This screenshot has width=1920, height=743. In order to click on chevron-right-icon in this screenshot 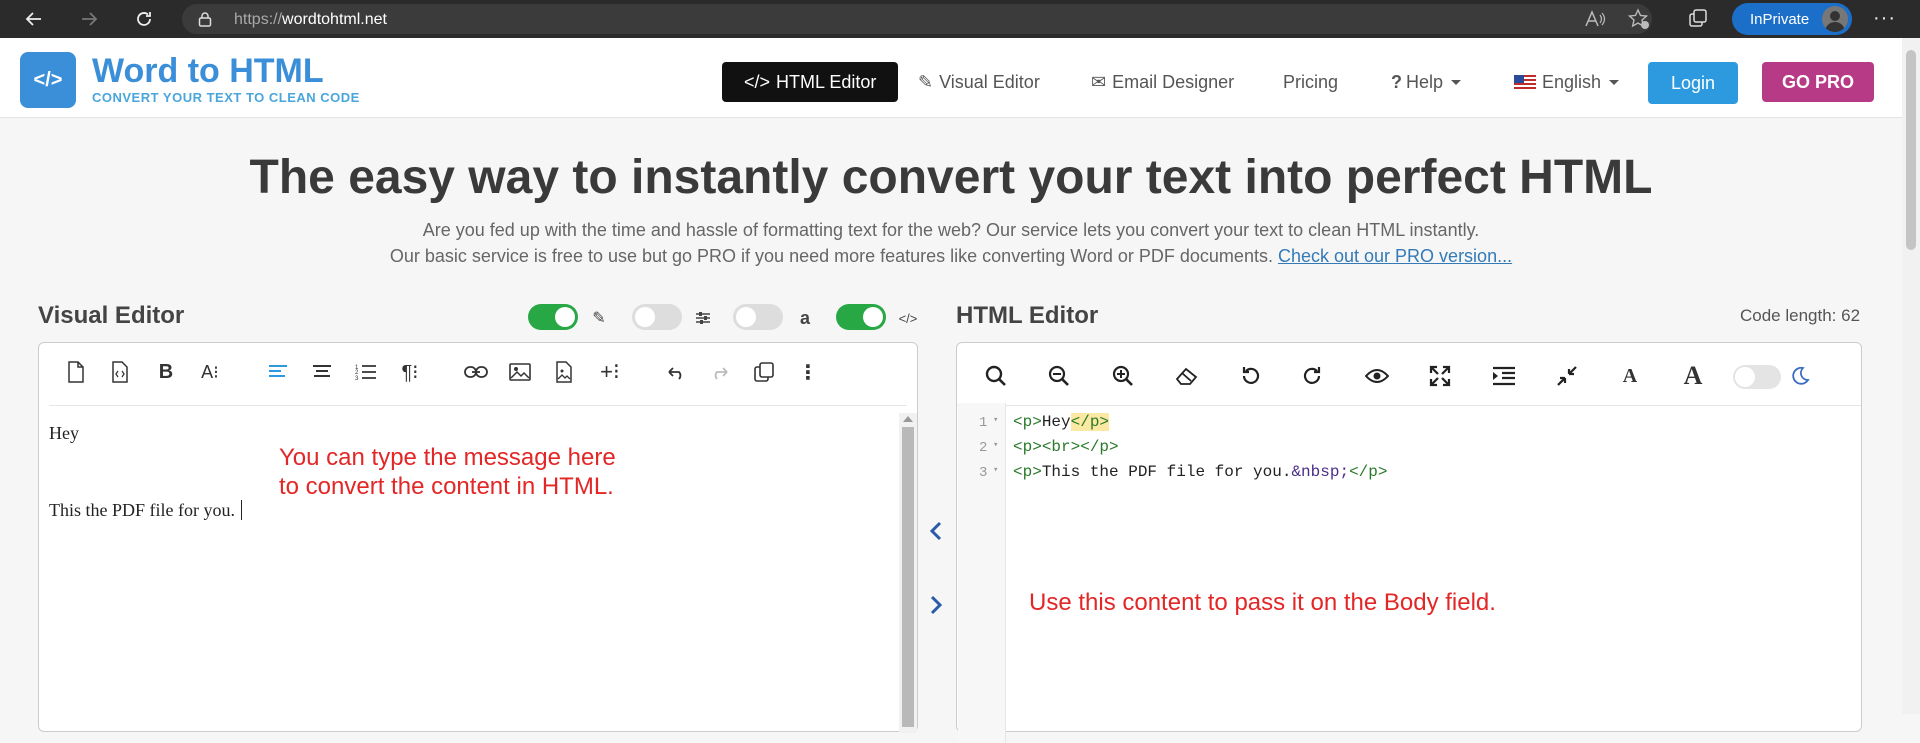, I will do `click(936, 605)`.